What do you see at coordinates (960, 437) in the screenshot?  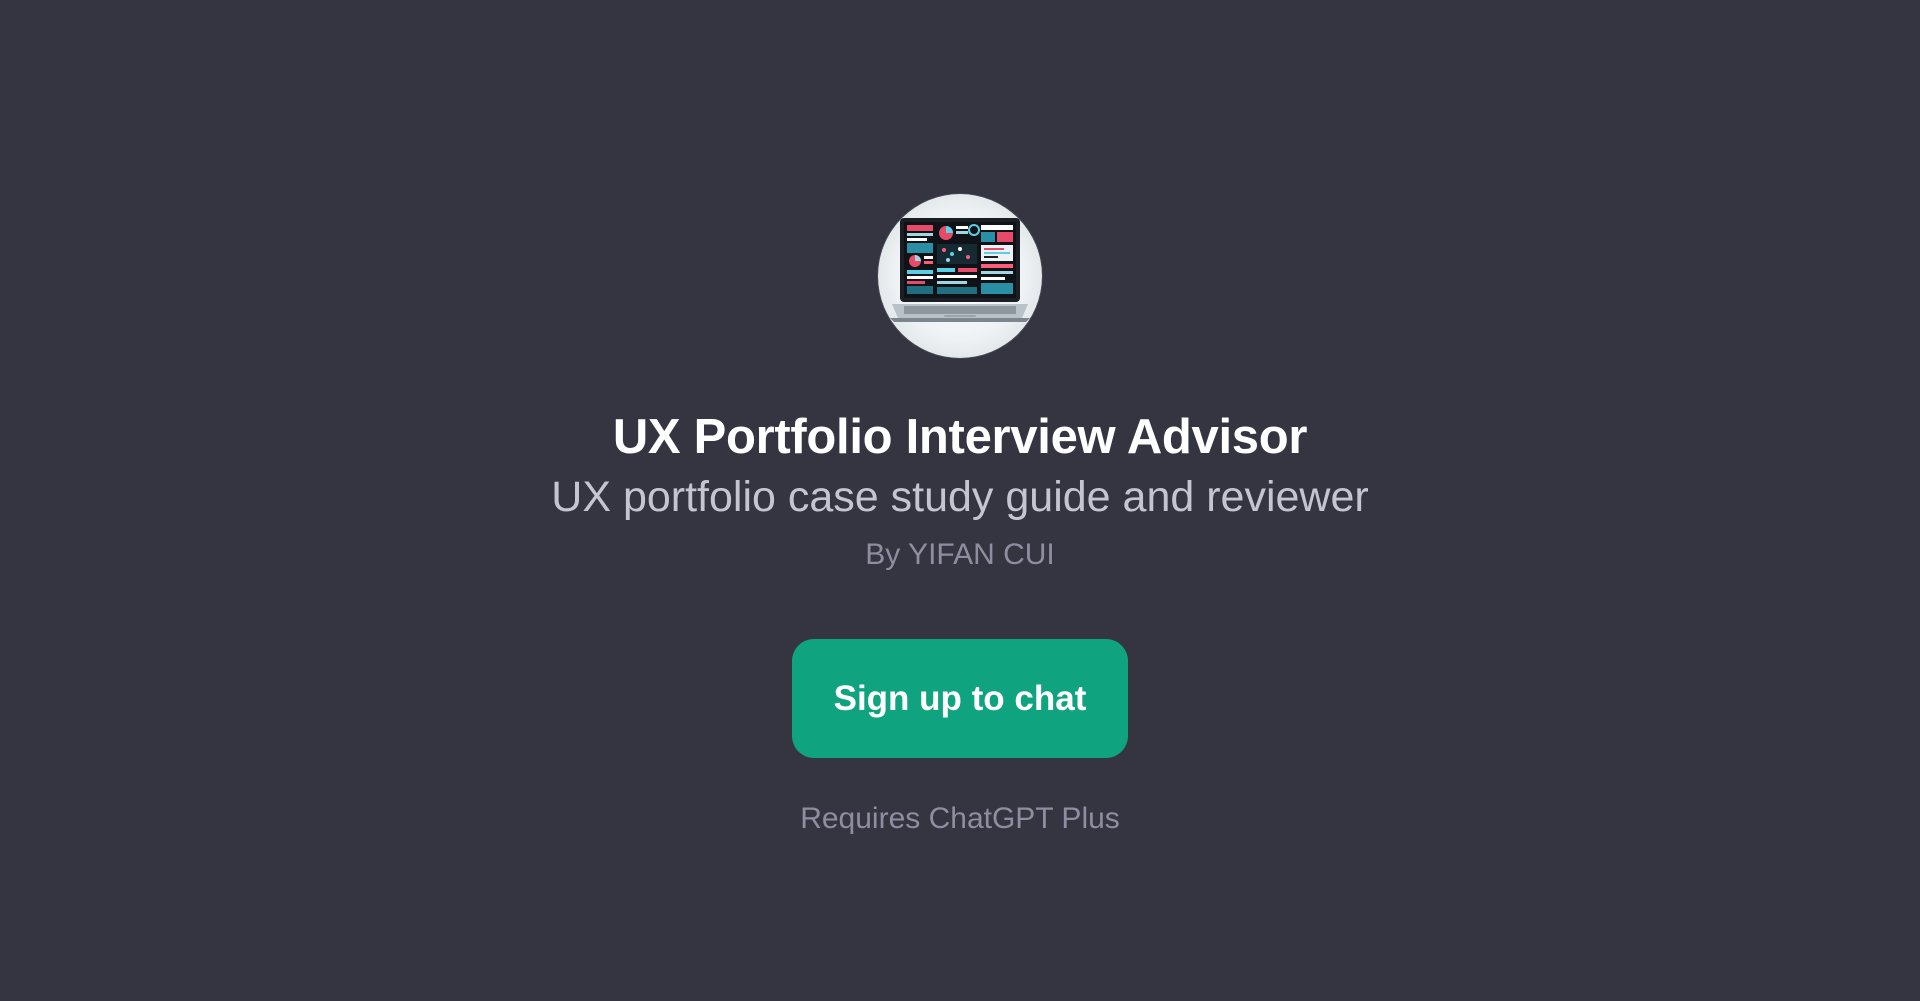 I see `gpt-title: UX Portfolio Interview Advisor` at bounding box center [960, 437].